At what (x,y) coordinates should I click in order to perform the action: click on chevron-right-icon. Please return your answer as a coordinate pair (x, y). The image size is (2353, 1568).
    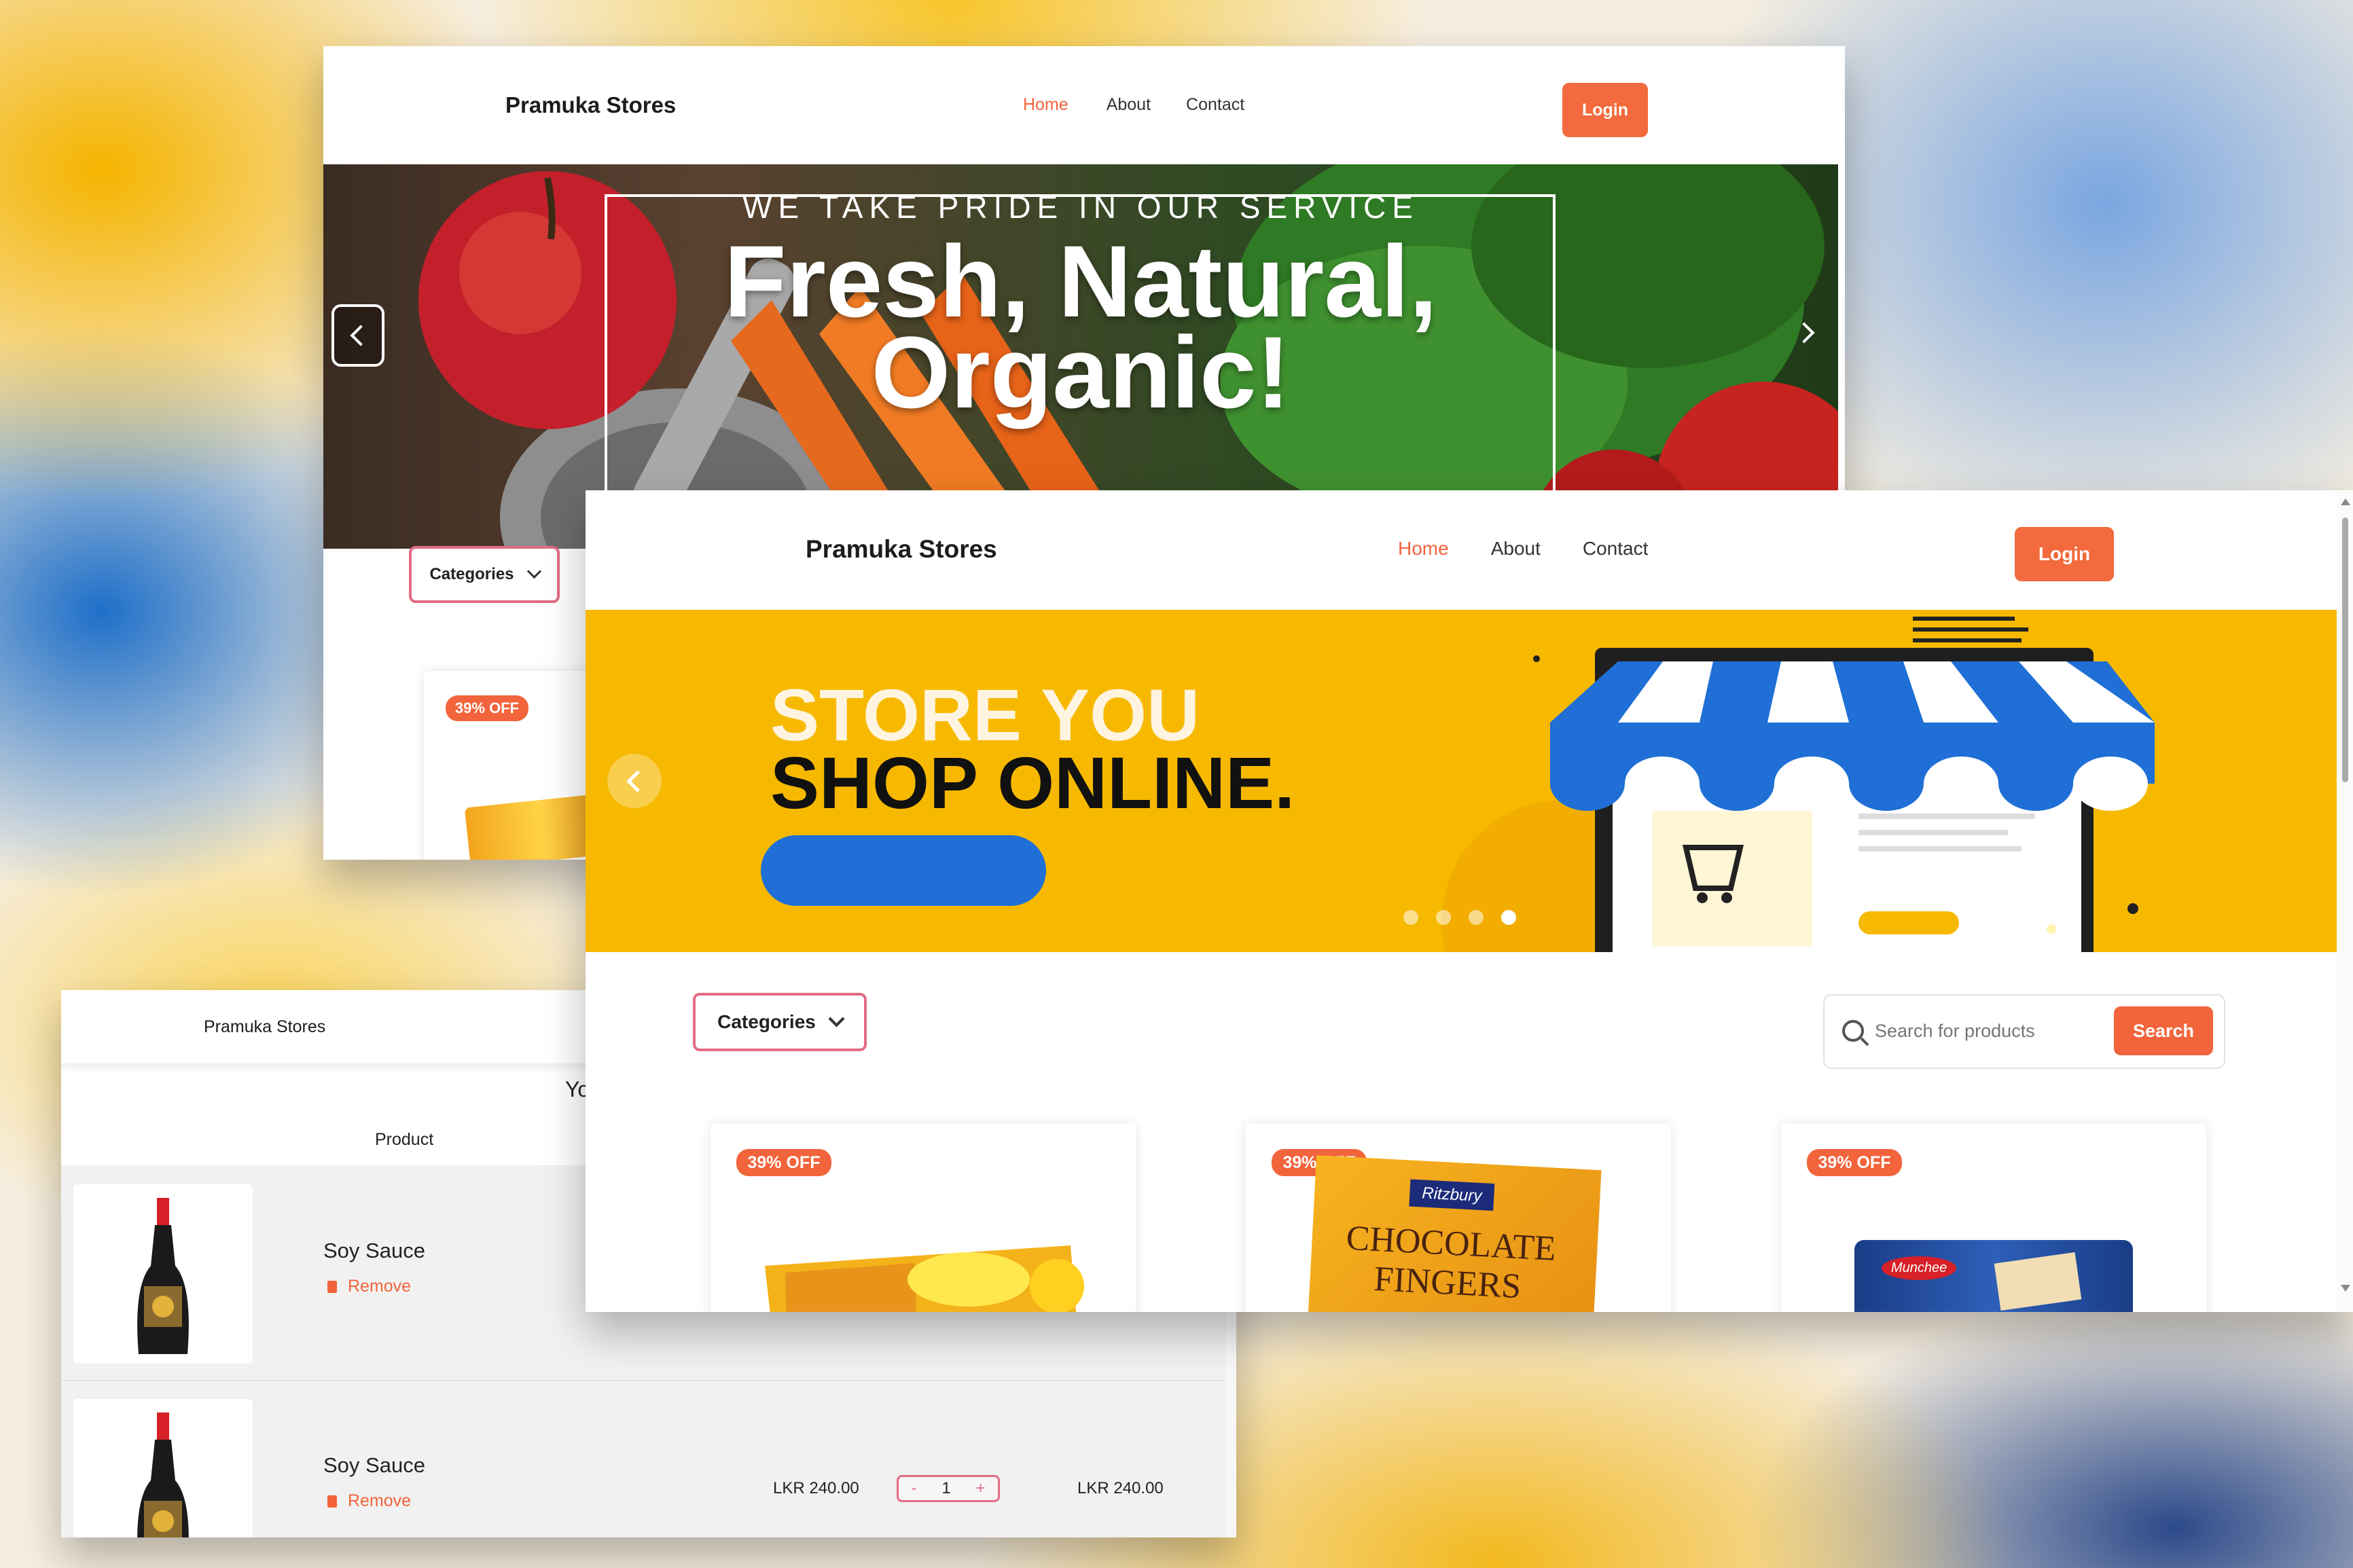
    Looking at the image, I should click on (1804, 333).